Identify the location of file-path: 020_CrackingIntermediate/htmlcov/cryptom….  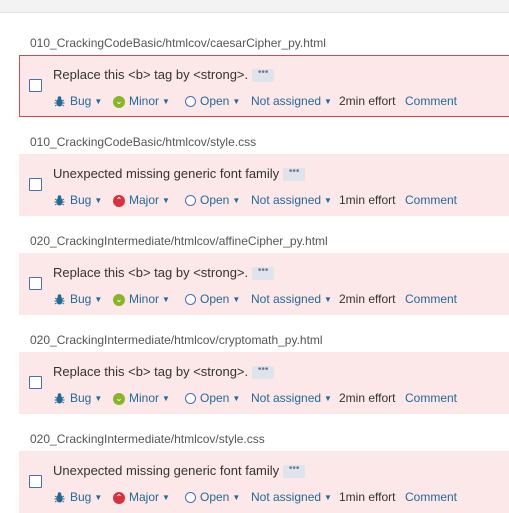
(176, 340).